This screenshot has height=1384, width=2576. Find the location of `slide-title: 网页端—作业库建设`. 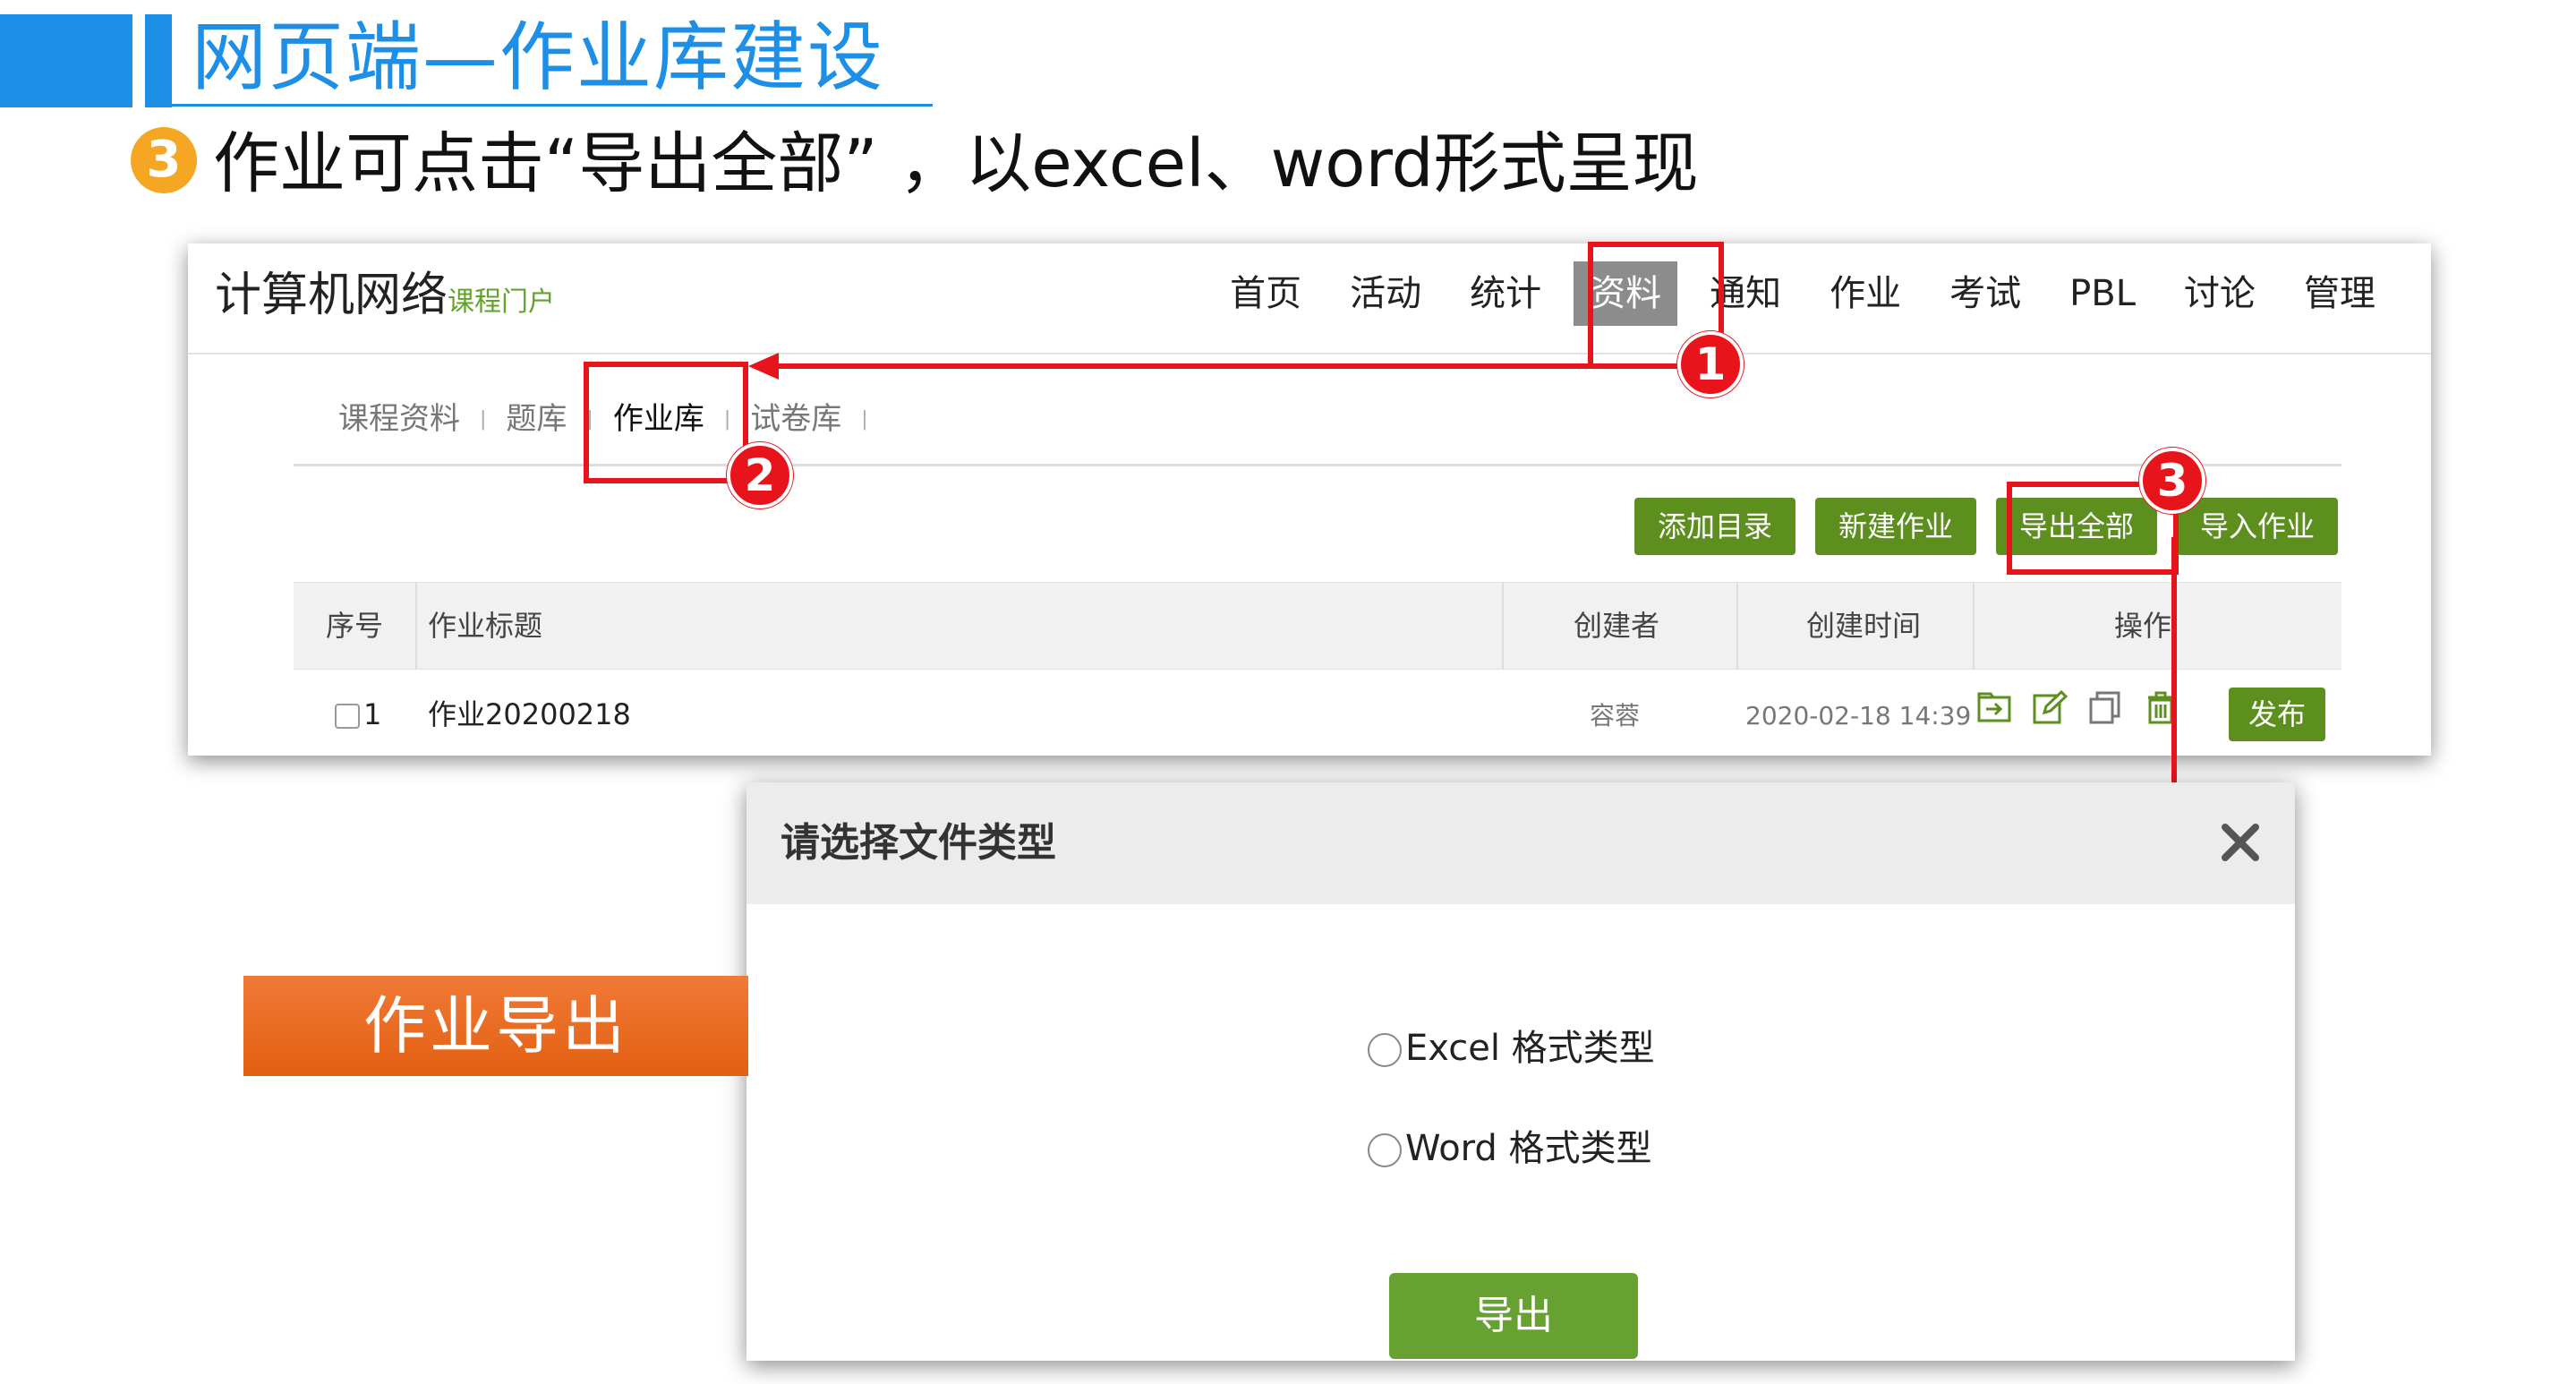

slide-title: 网页端—作业库建设 is located at coordinates (538, 57).